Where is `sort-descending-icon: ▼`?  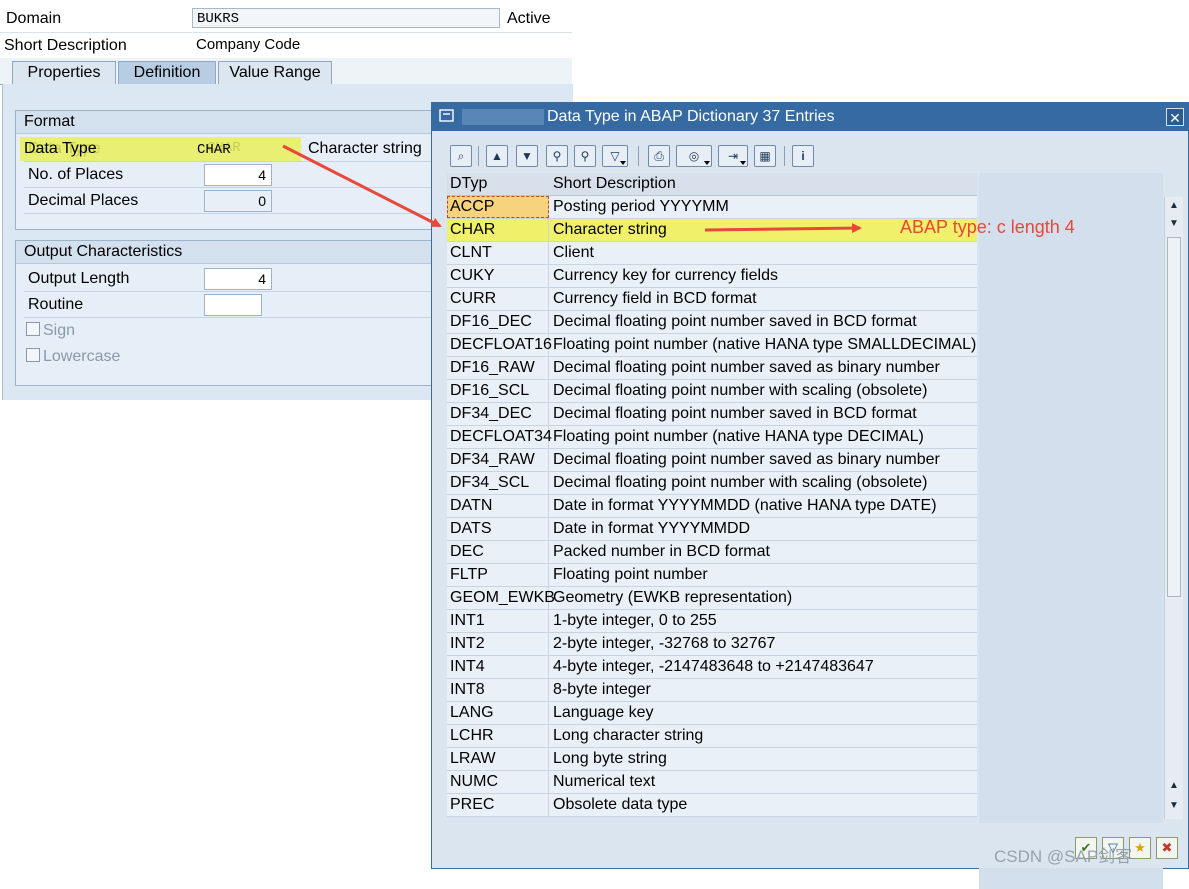
sort-descending-icon: ▼ is located at coordinates (527, 156).